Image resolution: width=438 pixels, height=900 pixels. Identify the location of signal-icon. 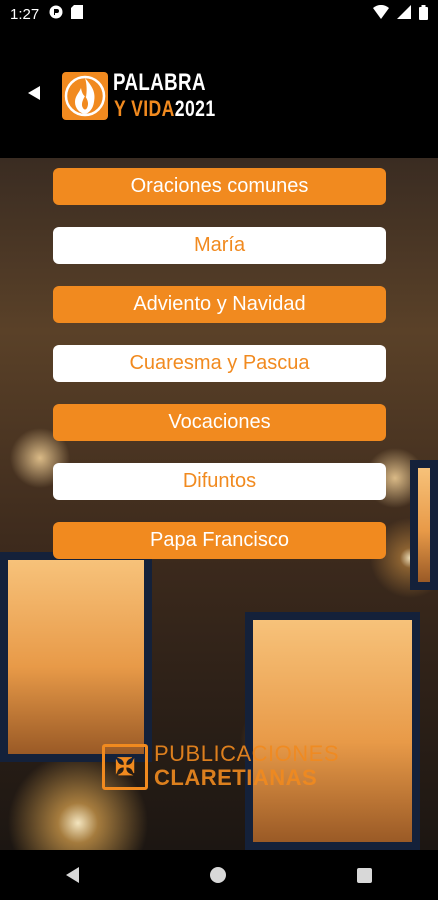
(404, 14).